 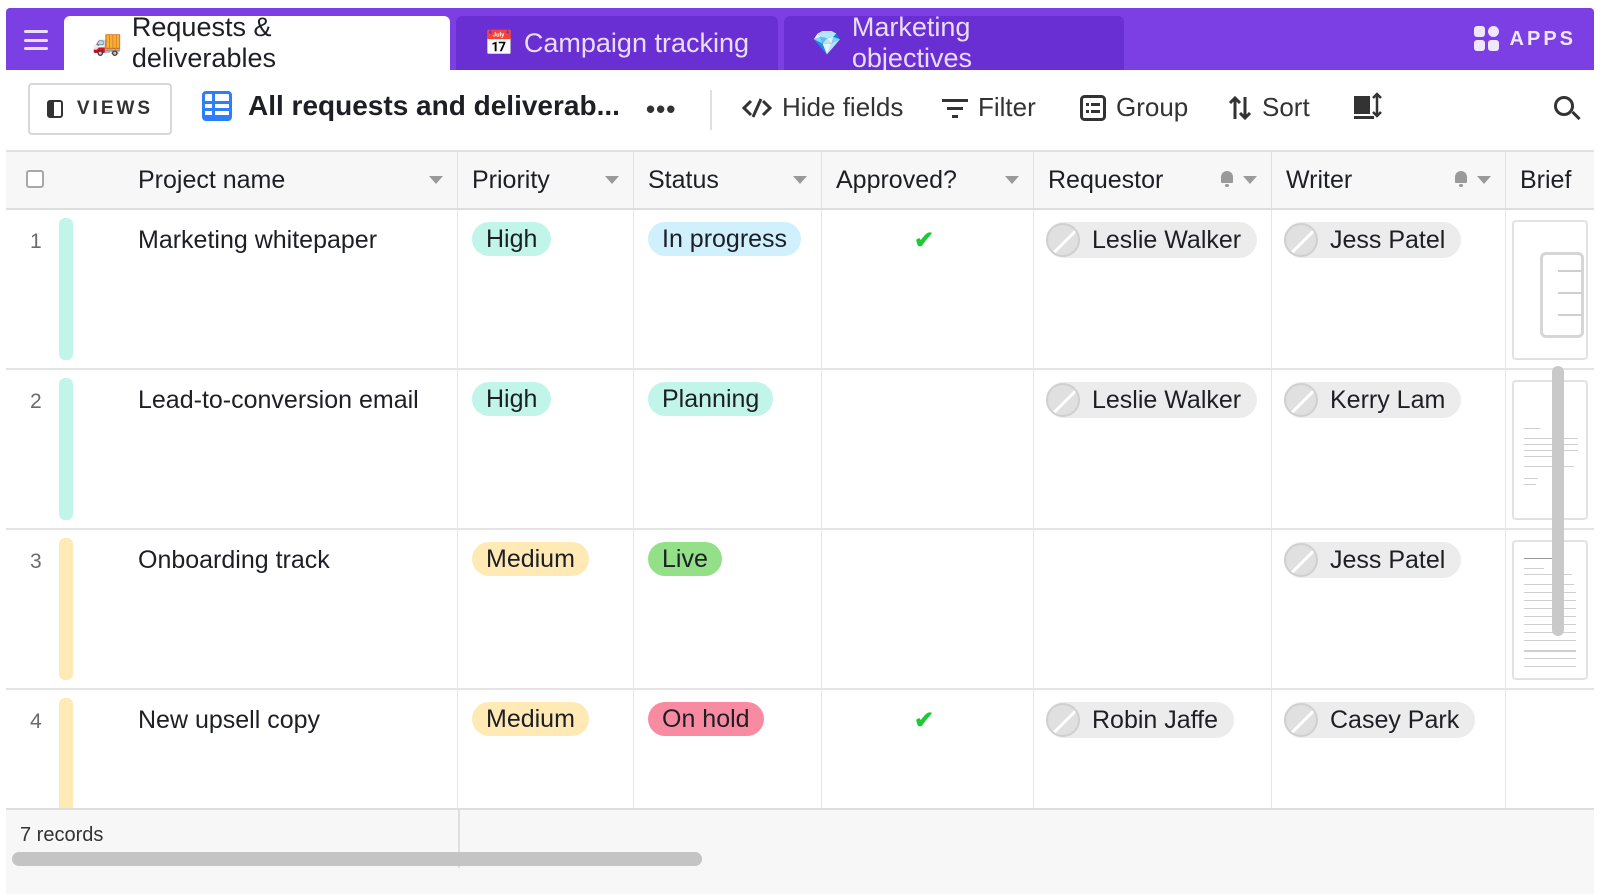 I want to click on row-number: 4, so click(x=36, y=721).